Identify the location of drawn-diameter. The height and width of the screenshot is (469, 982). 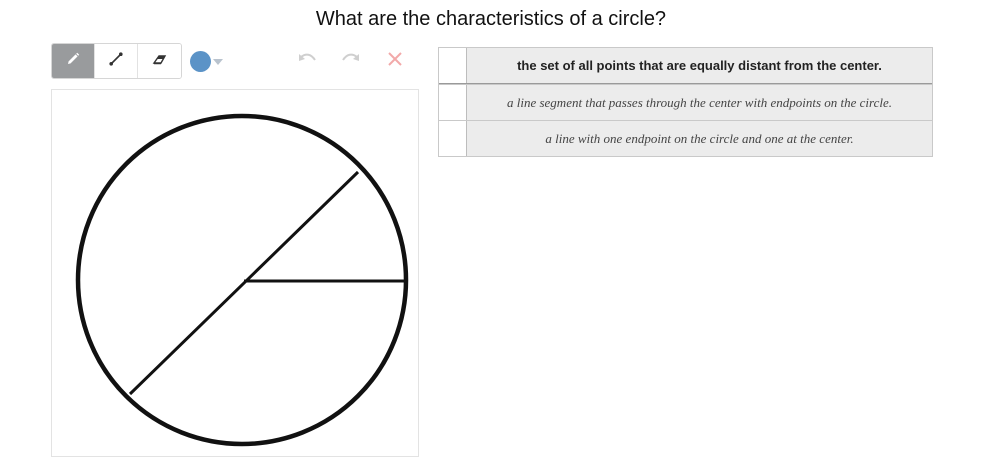
(244, 283).